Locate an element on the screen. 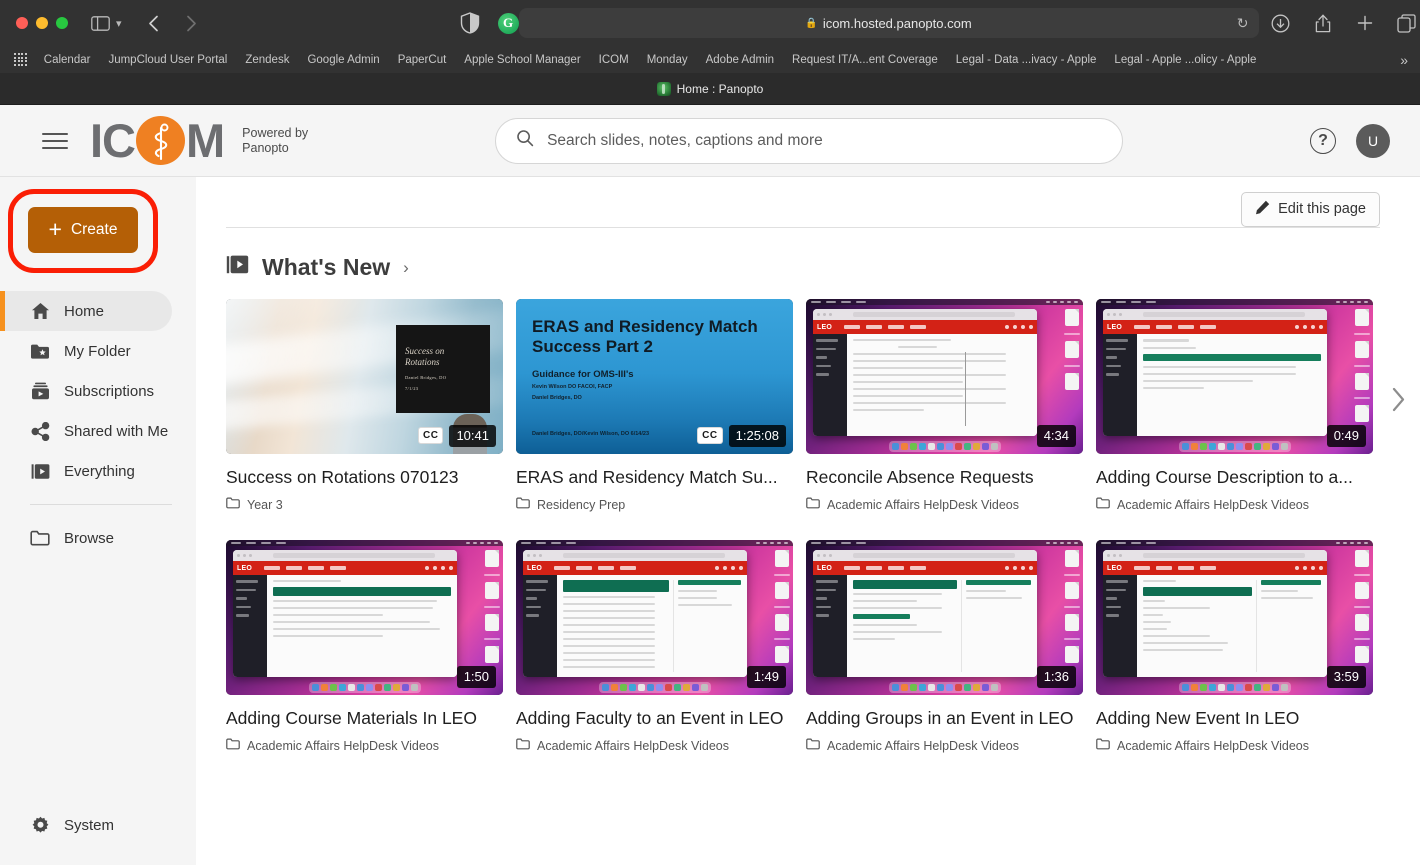  bookmark-google-admin: Google Admin is located at coordinates (343, 60).